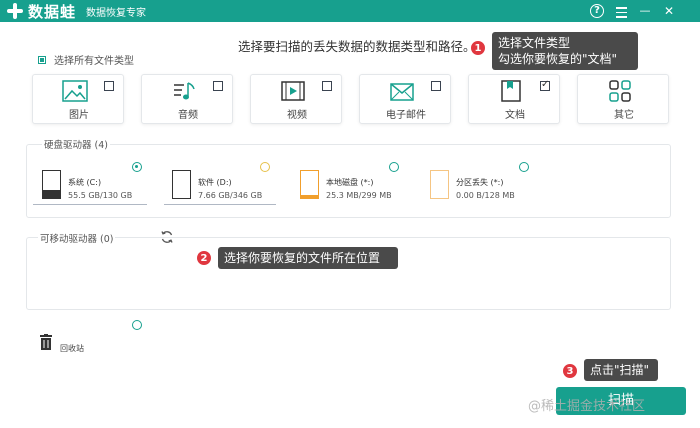 The image size is (700, 428). Describe the element at coordinates (184, 91) in the screenshot. I see `audio-icon` at that location.